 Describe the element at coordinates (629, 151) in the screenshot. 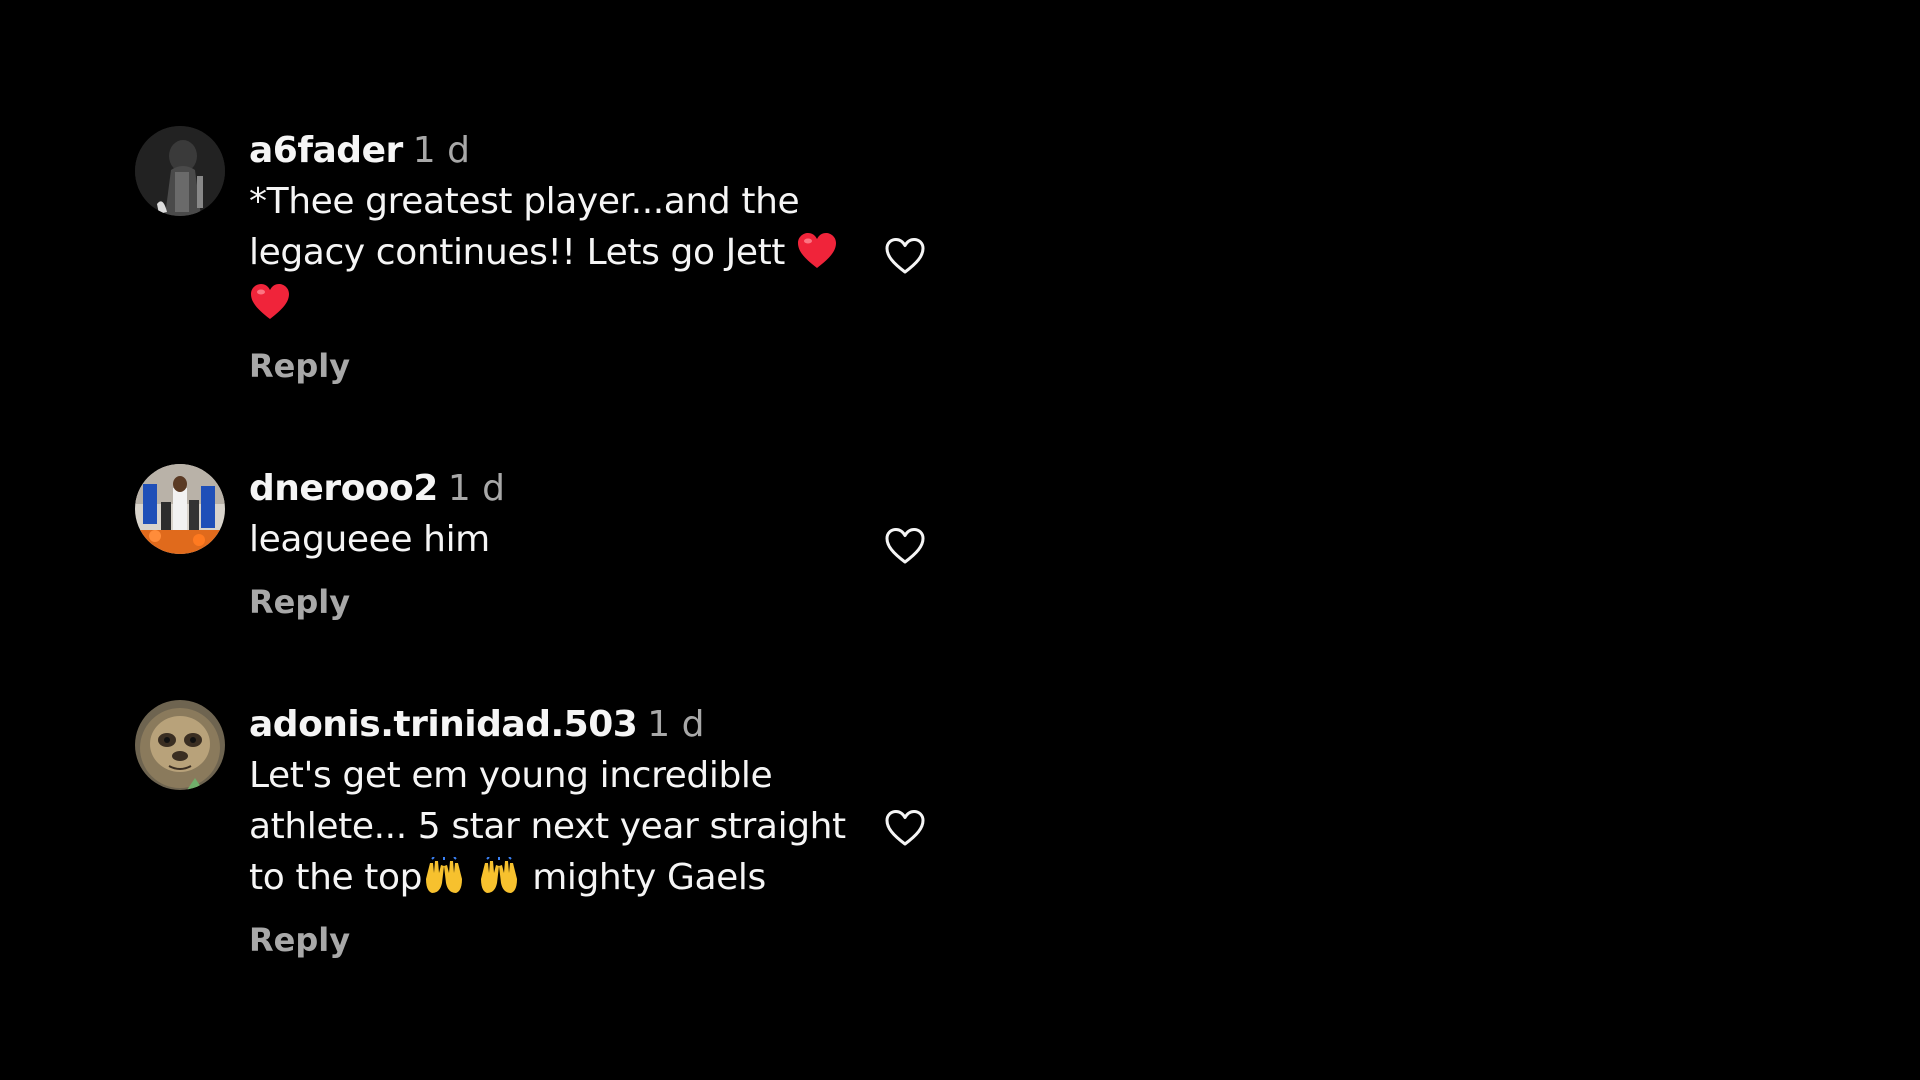

I see `comment-header: a6fader 1 d` at that location.